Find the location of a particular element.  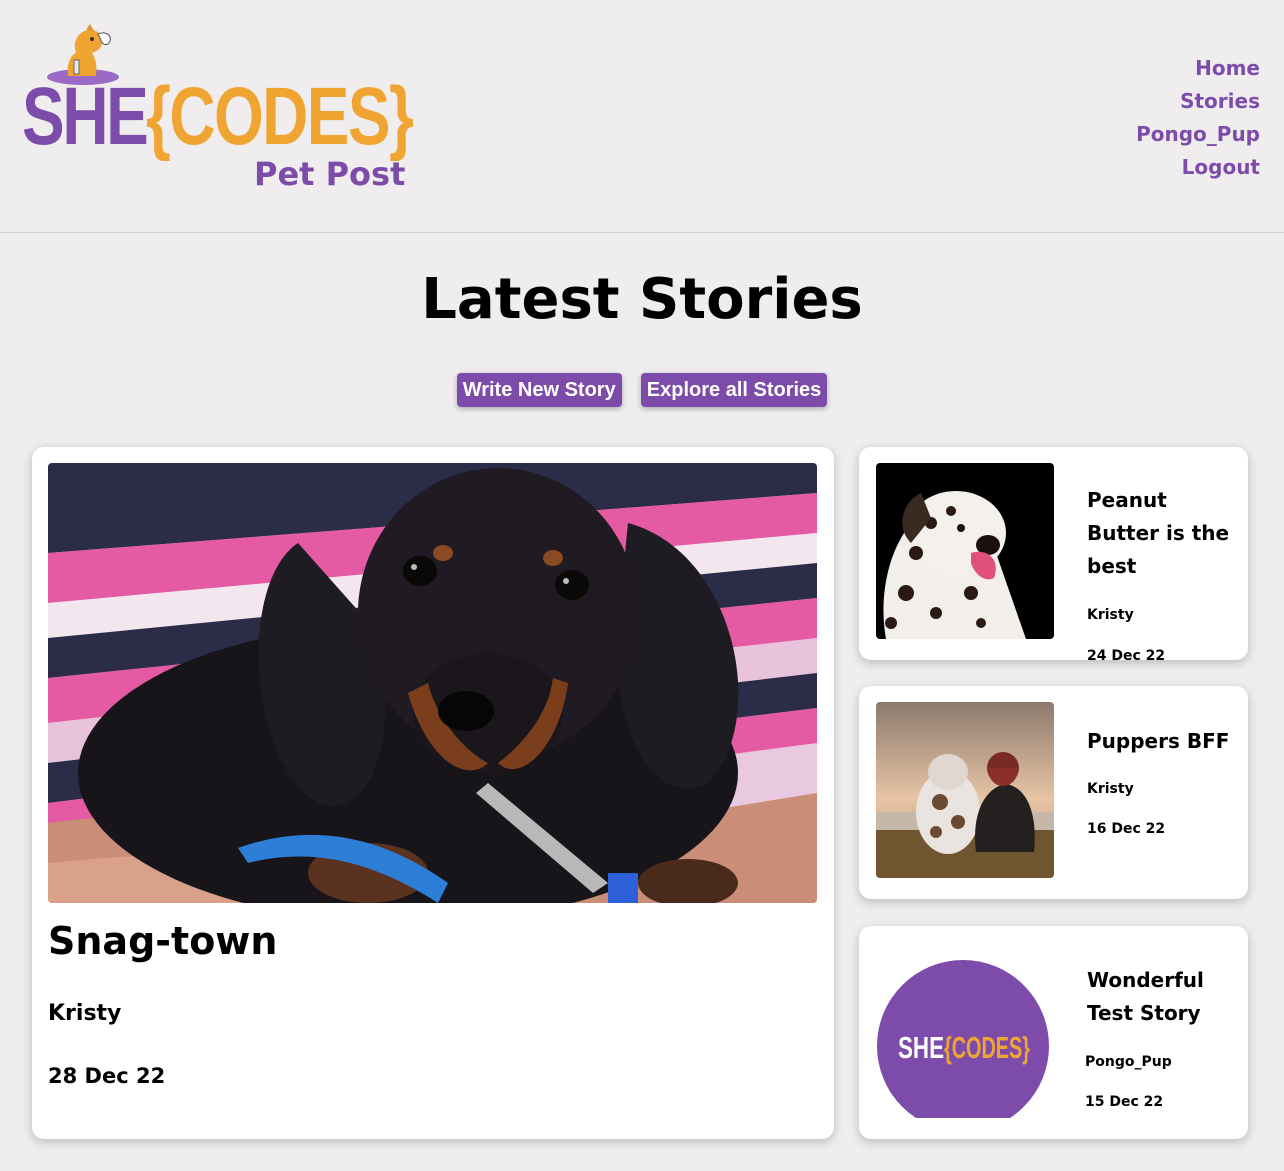

story-title: Peanut Butter is the best is located at coordinates (1162, 533).